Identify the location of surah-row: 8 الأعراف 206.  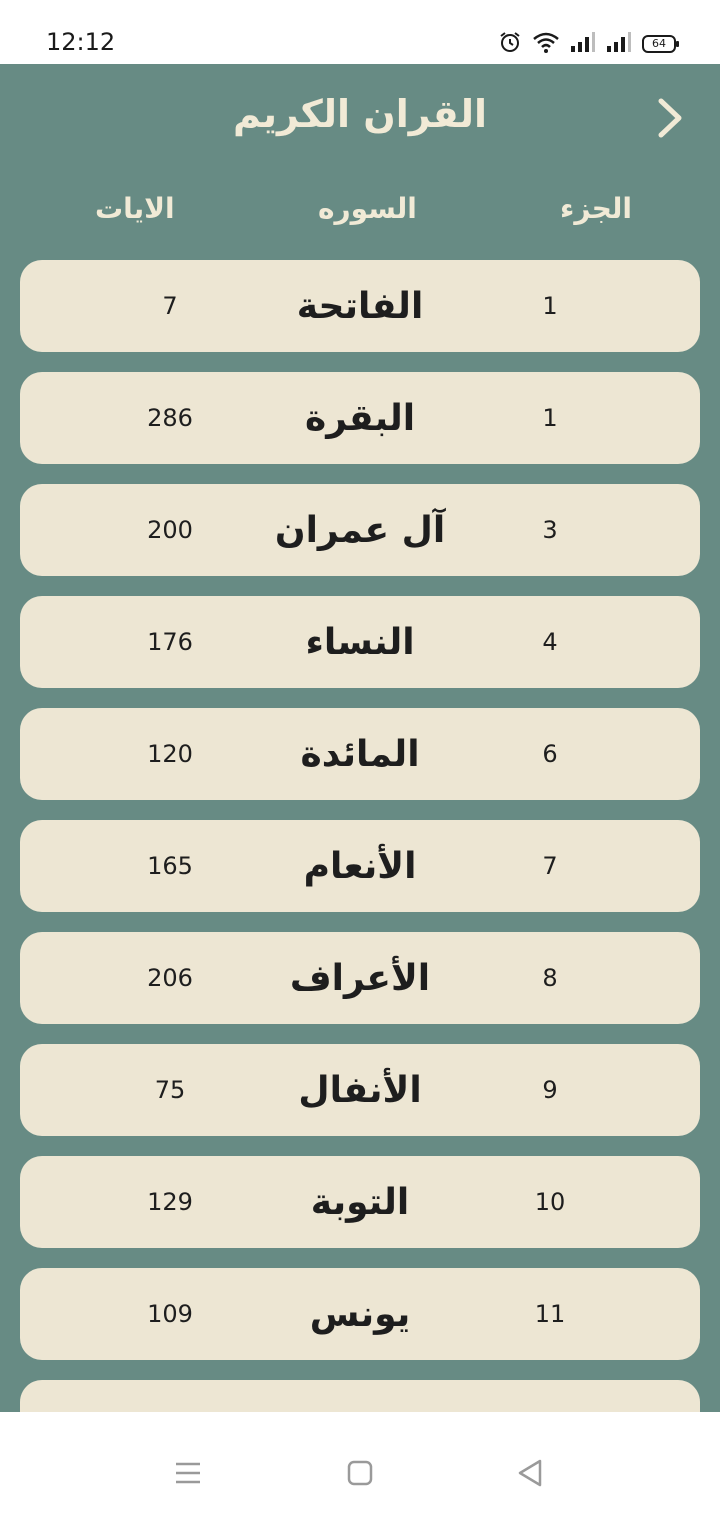
(360, 978).